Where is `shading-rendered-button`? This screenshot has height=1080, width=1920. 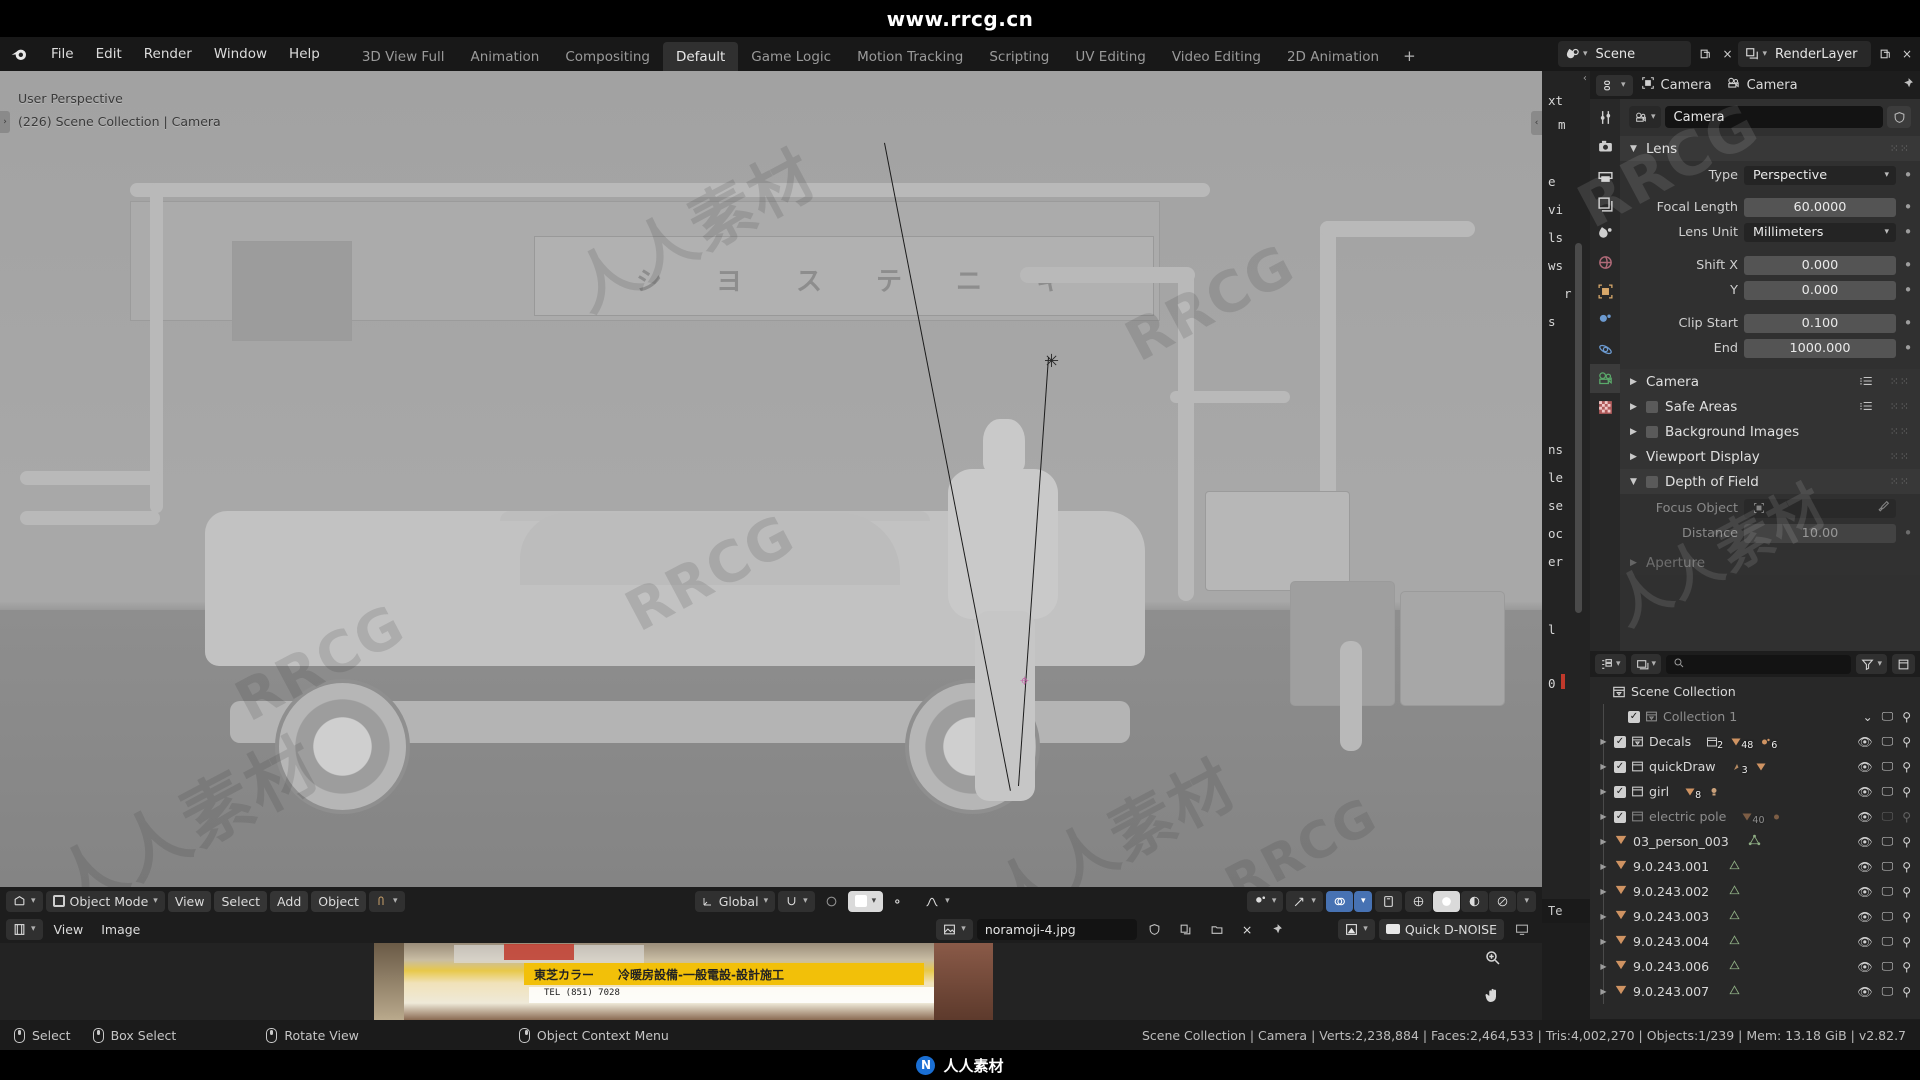 shading-rendered-button is located at coordinates (1503, 901).